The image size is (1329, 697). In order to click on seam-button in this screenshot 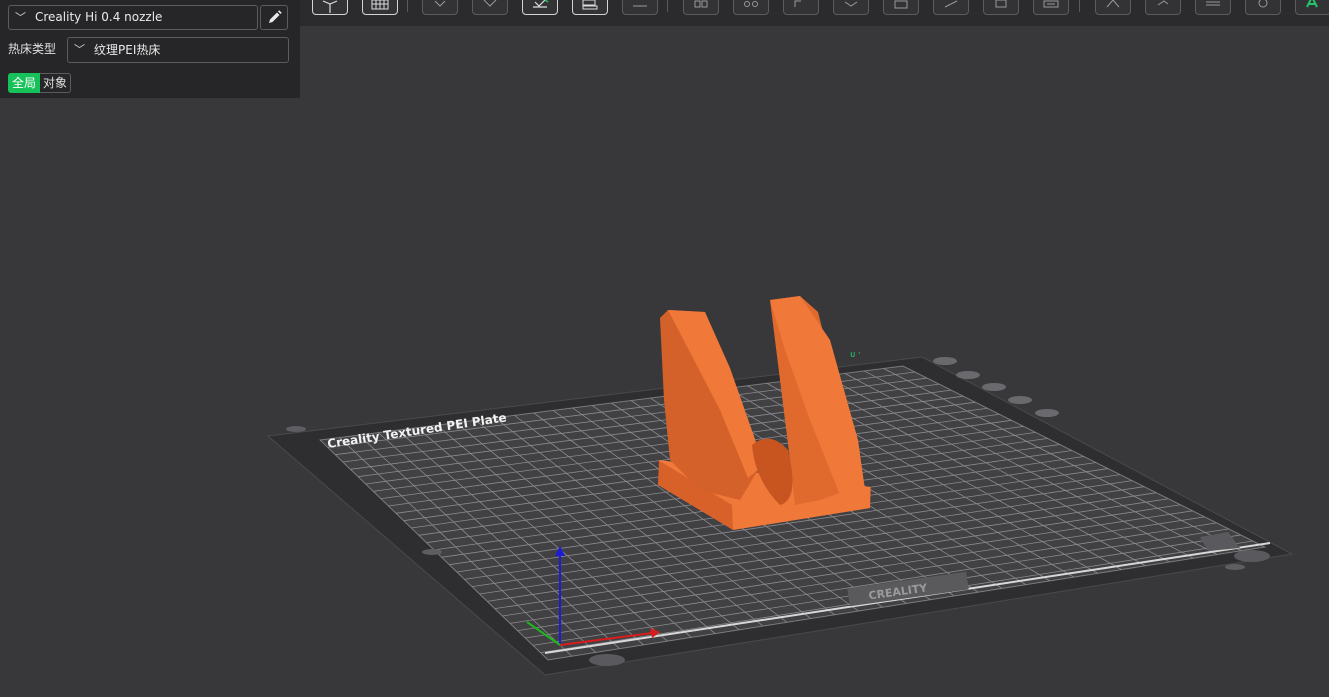, I will do `click(951, 7)`.